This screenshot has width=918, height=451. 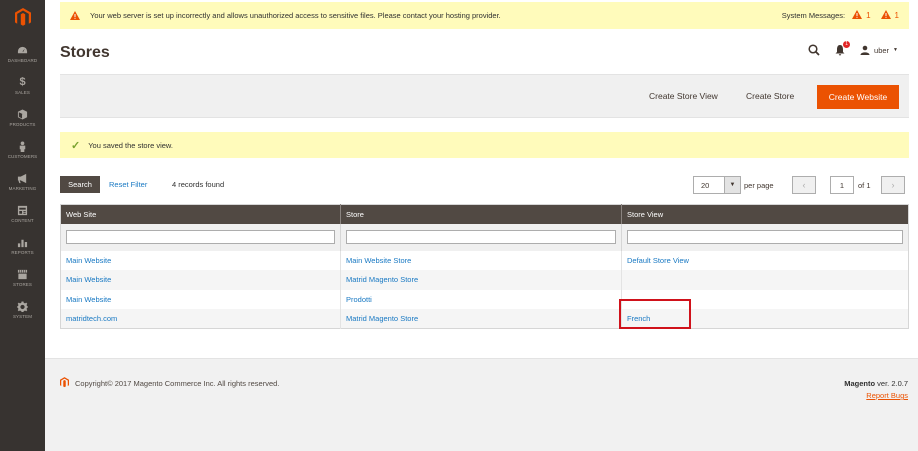 What do you see at coordinates (842, 185) in the screenshot?
I see `page-number-input: 1` at bounding box center [842, 185].